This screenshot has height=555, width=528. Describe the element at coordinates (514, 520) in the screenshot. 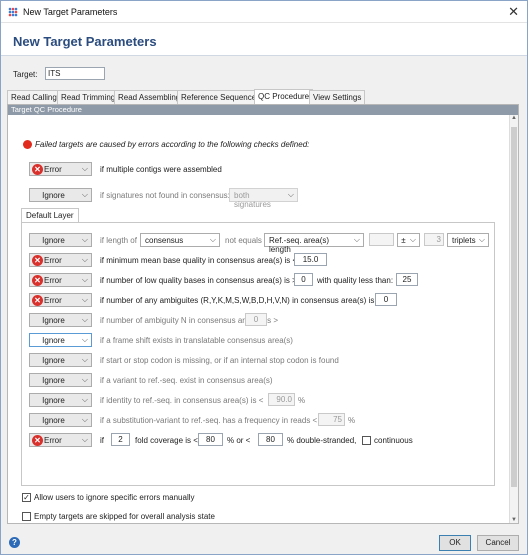

I see `scroll-down-icon: ▼` at that location.